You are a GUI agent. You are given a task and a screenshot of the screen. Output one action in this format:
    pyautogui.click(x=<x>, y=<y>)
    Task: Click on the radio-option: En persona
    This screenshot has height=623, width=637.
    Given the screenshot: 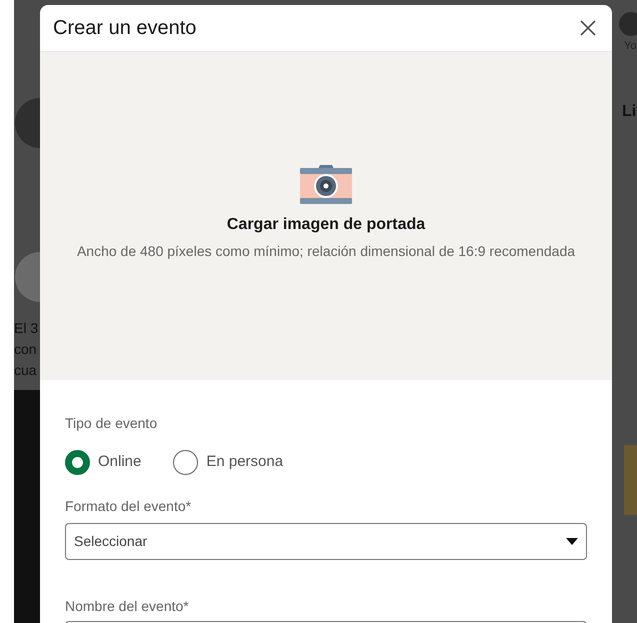 What is the action you would take?
    pyautogui.click(x=228, y=462)
    